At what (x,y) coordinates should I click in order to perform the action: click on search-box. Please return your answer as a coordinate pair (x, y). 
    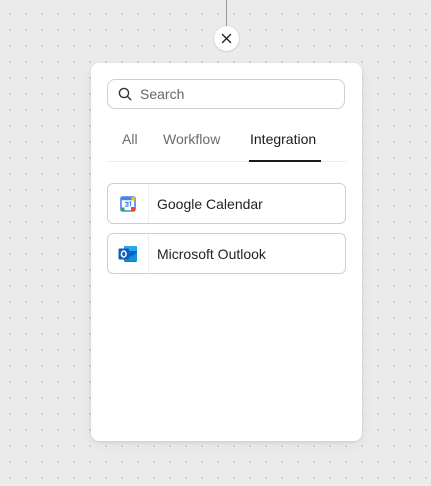
    Looking at the image, I should click on (226, 94).